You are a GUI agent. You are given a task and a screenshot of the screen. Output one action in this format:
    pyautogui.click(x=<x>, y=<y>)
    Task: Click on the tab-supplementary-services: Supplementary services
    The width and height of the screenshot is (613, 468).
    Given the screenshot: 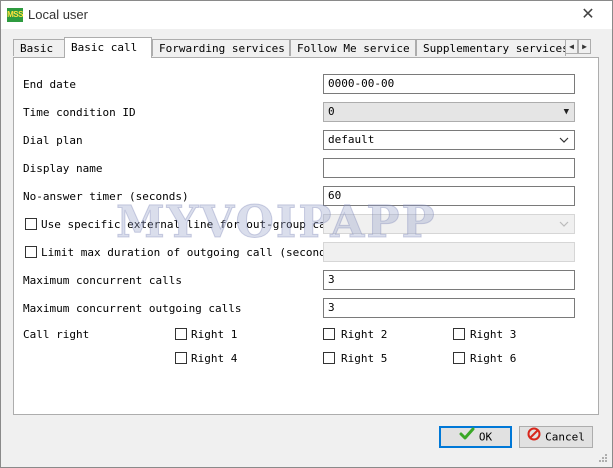 What is the action you would take?
    pyautogui.click(x=491, y=47)
    